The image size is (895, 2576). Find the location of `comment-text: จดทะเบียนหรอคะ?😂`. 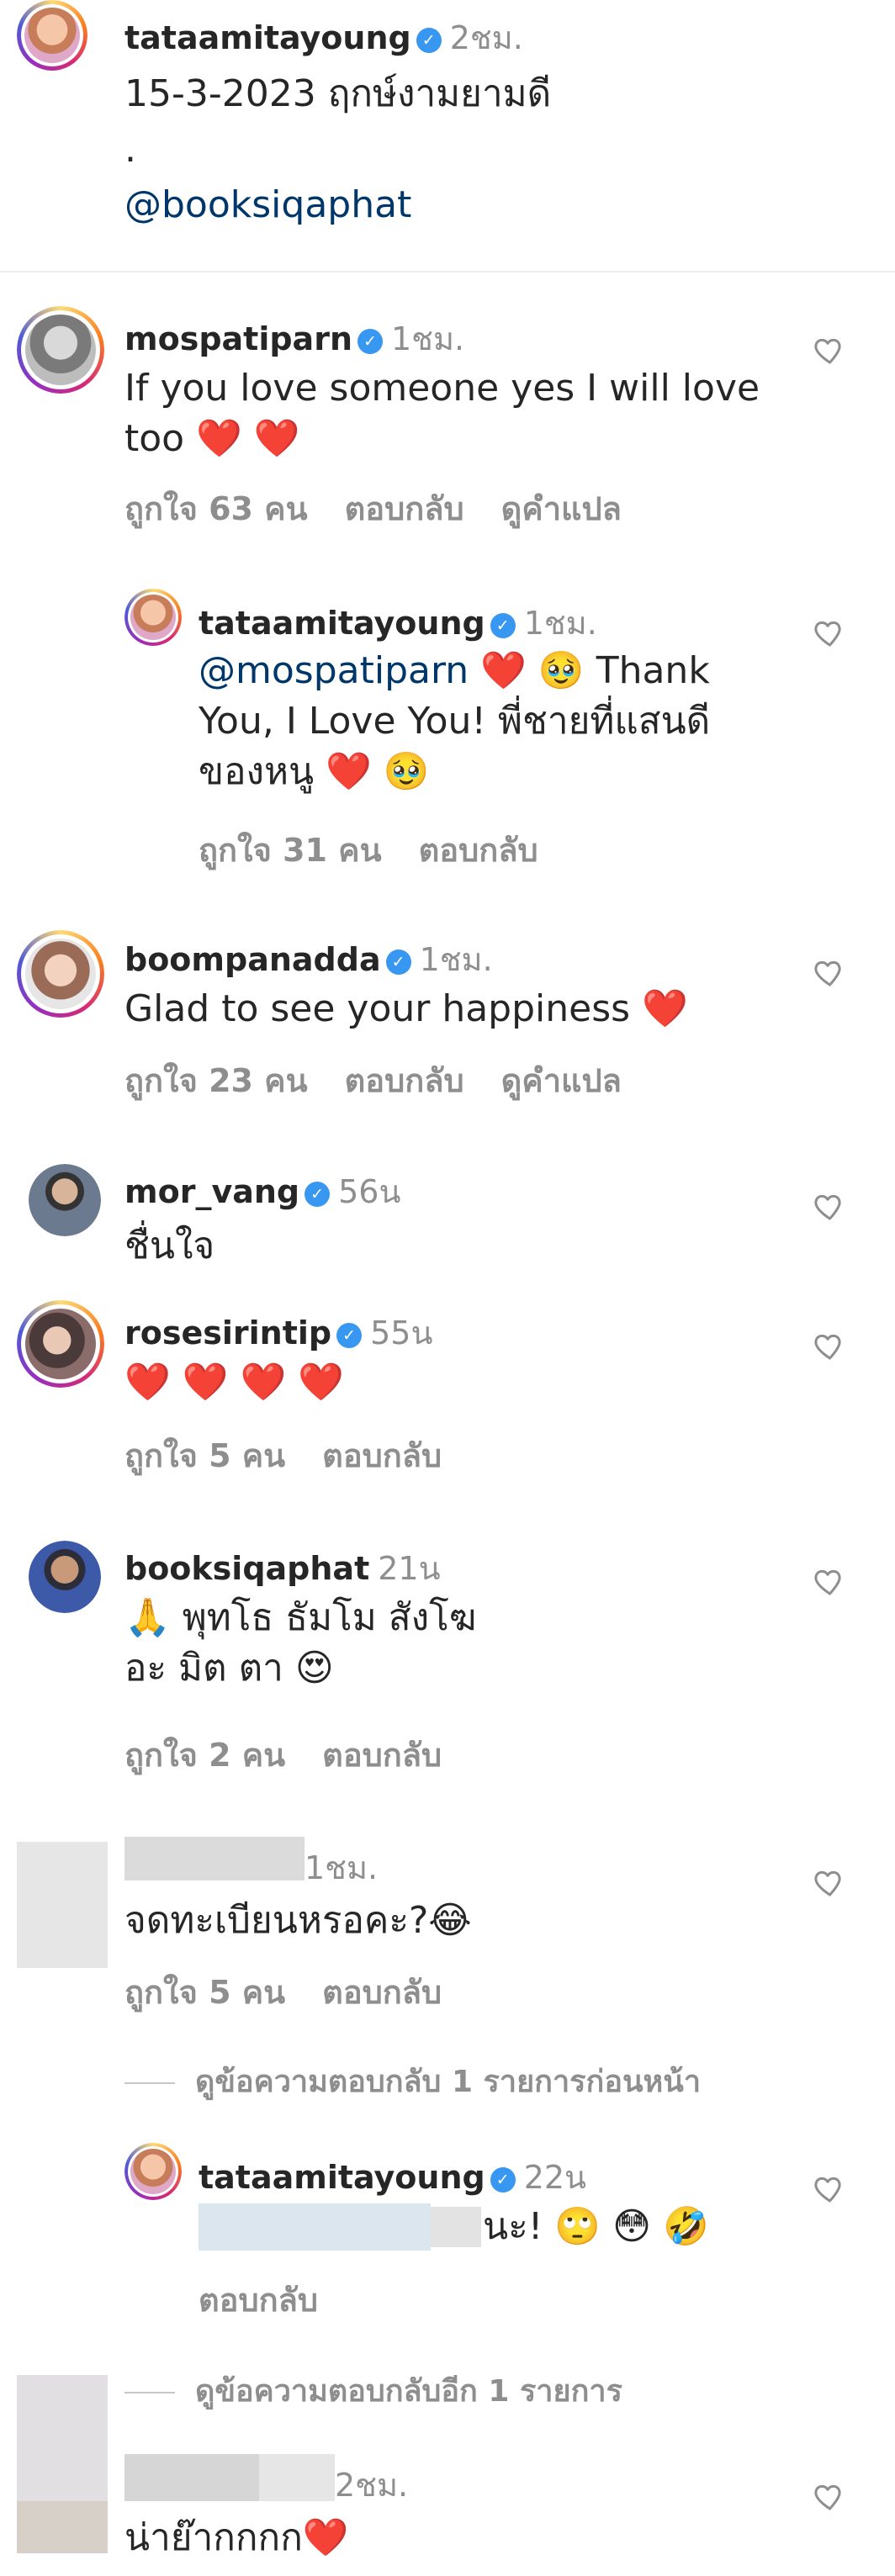

comment-text: จดทะเบียนหรอคะ?😂 is located at coordinates (298, 1920).